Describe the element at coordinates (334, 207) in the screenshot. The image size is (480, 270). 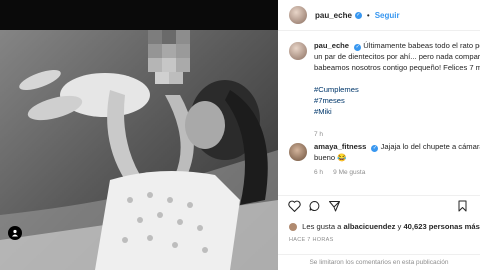
I see `share-icon` at that location.